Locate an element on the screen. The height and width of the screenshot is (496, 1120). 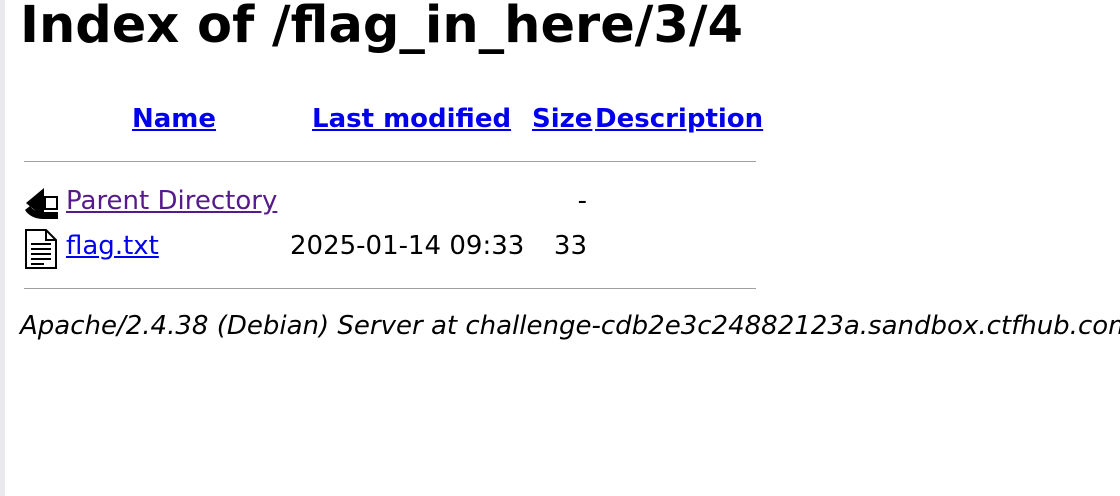
column-header-description: Description is located at coordinates (679, 119).